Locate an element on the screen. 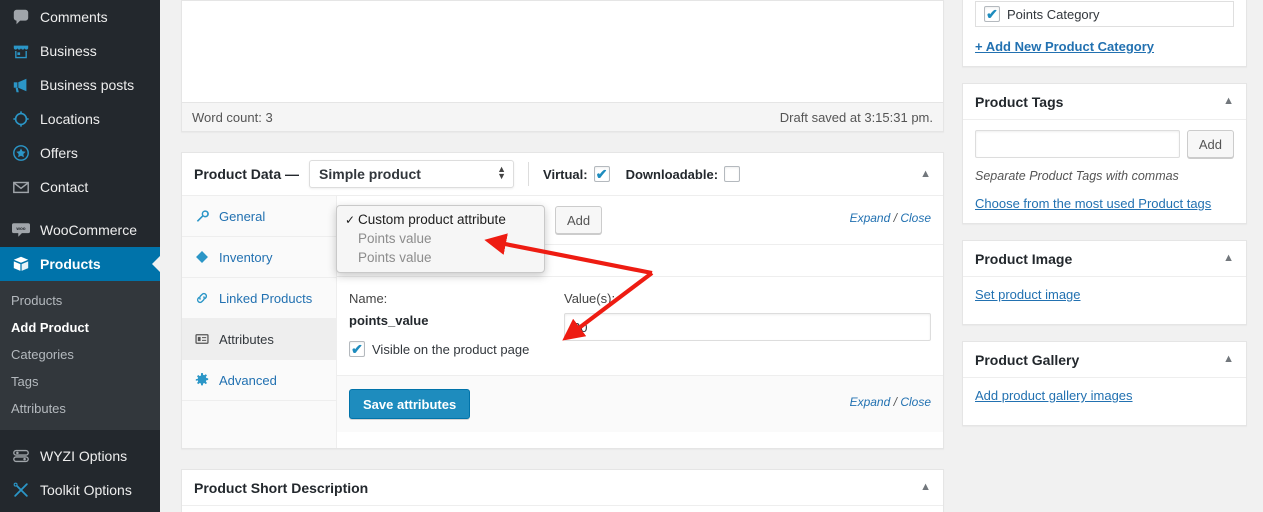 The height and width of the screenshot is (512, 1263). save-attributes-button: Save attributes is located at coordinates (410, 404).